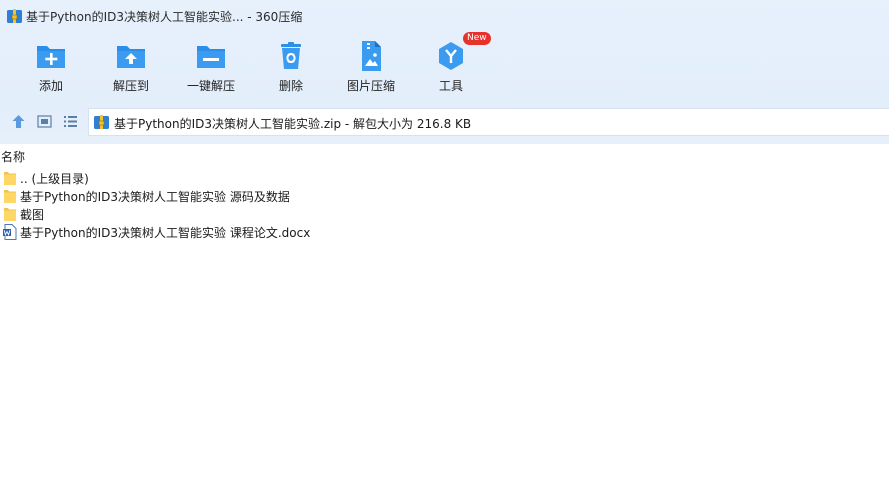  Describe the element at coordinates (477, 38) in the screenshot. I see `new-badge: New` at that location.